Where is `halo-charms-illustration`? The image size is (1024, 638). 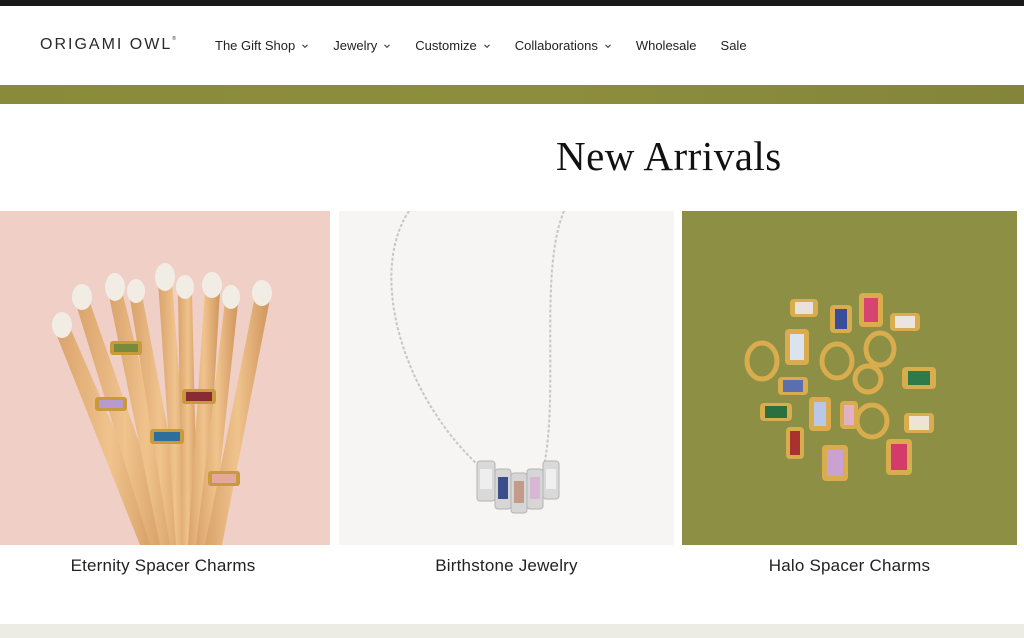 halo-charms-illustration is located at coordinates (840, 387).